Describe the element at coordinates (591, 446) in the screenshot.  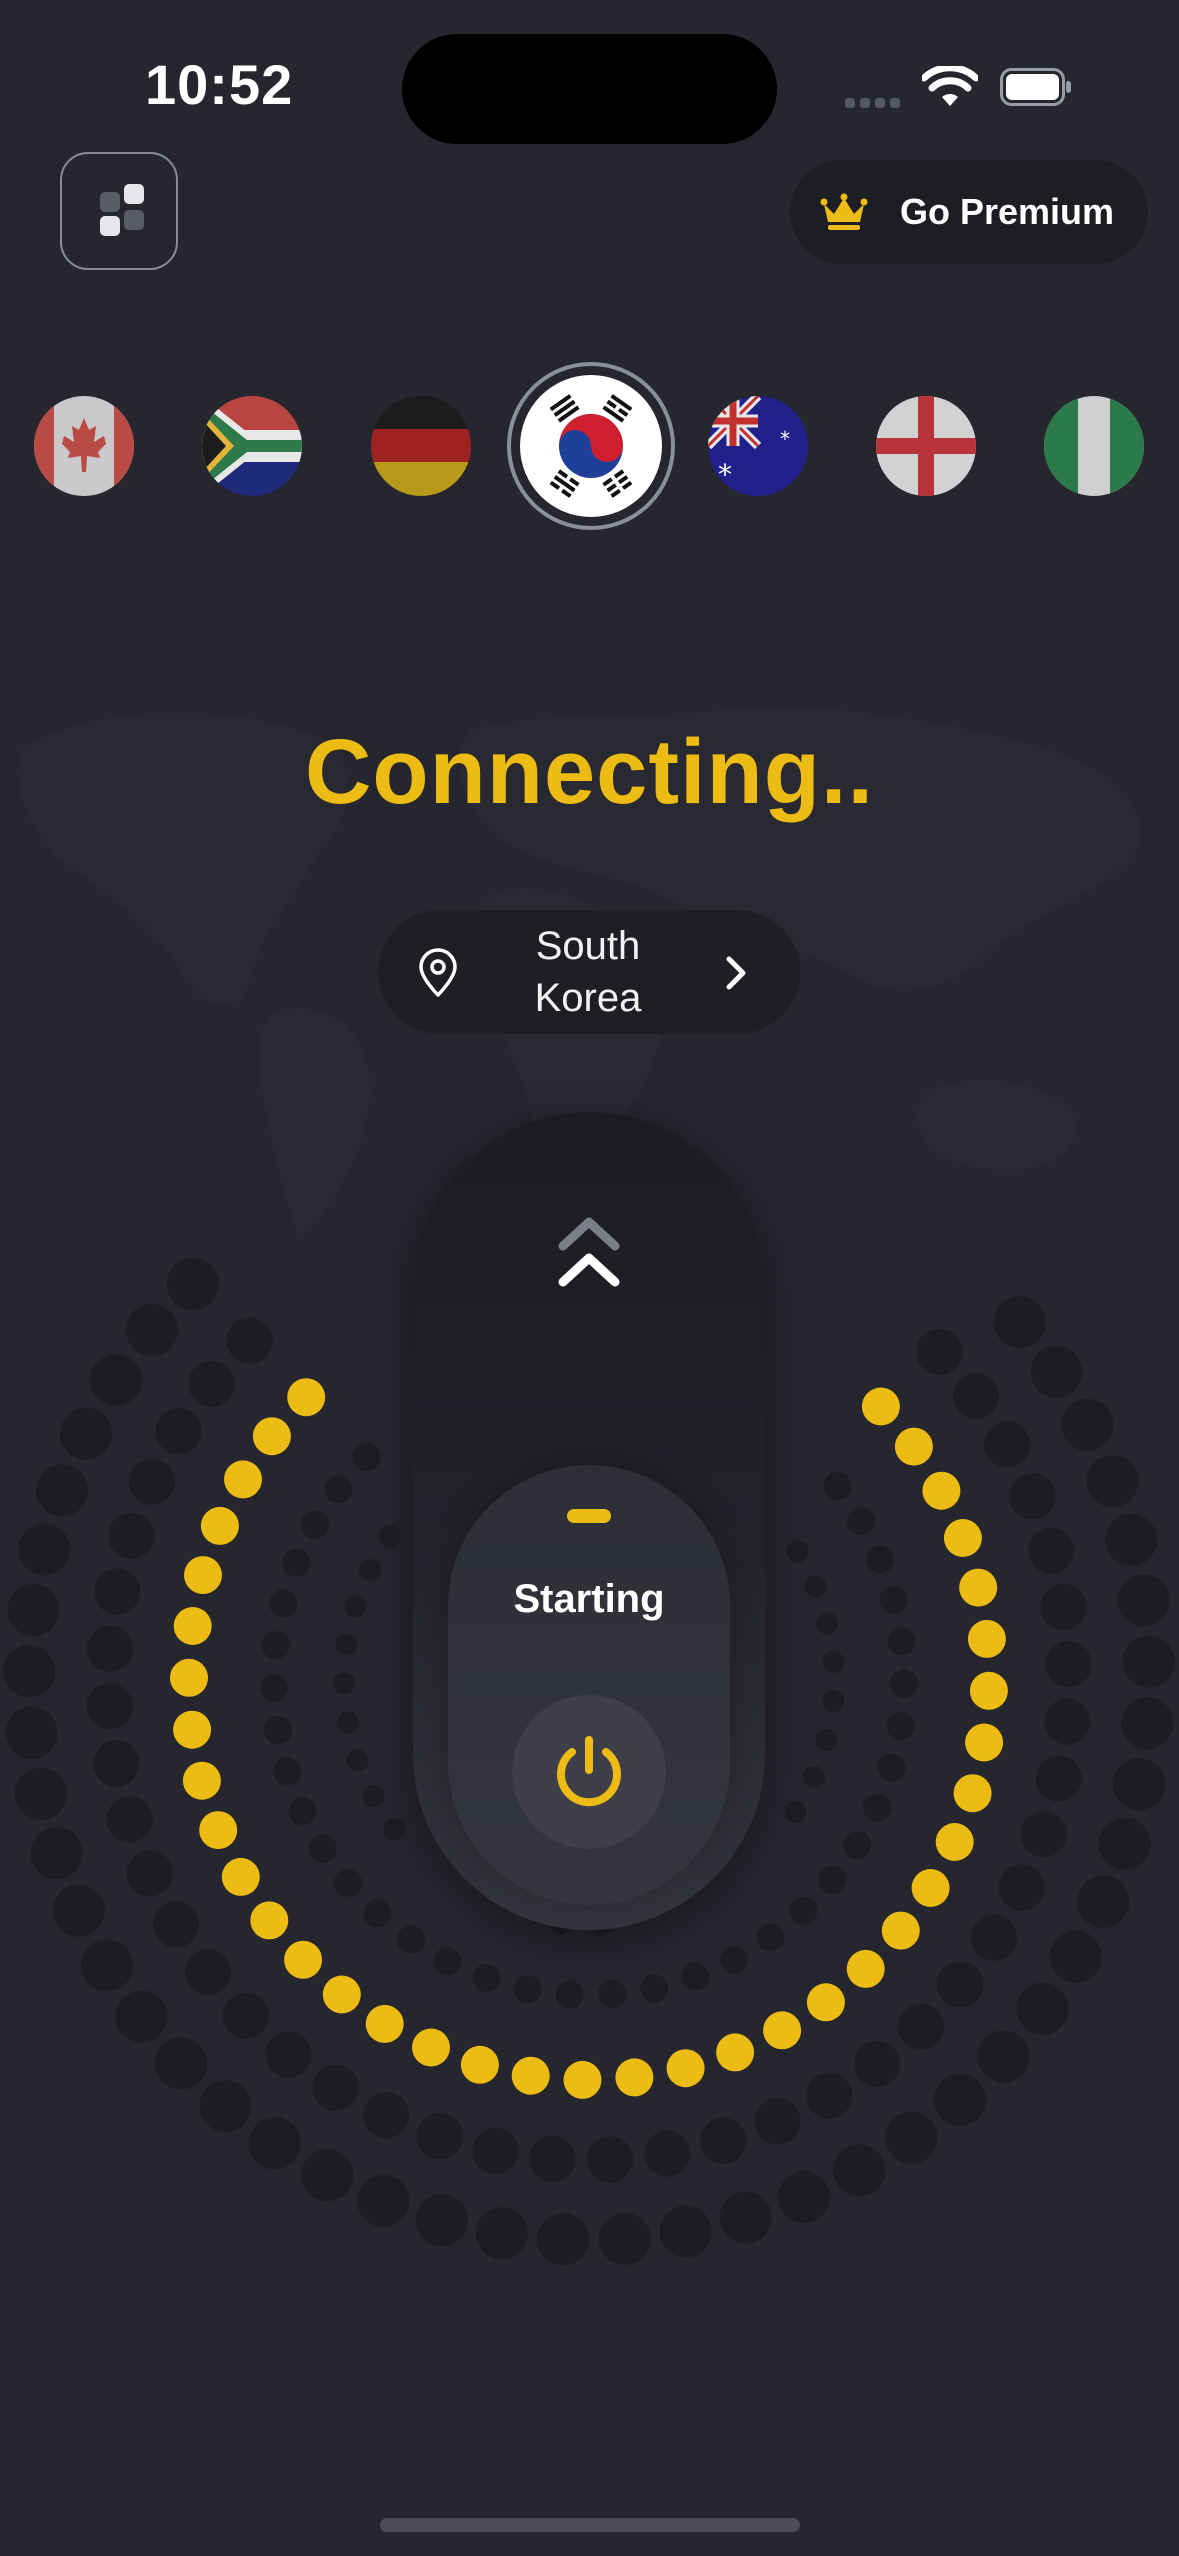
I see `flag-south-korea` at that location.